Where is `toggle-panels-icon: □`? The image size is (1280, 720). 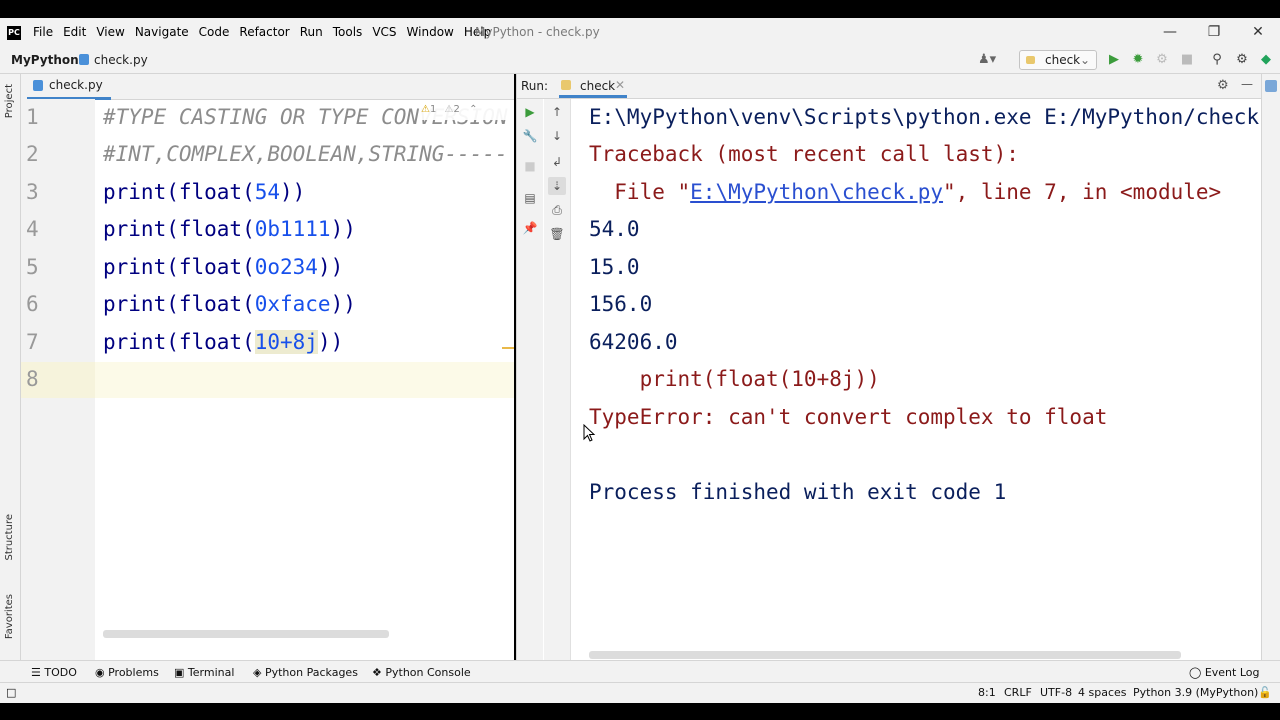
toggle-panels-icon: □ is located at coordinates (11, 692).